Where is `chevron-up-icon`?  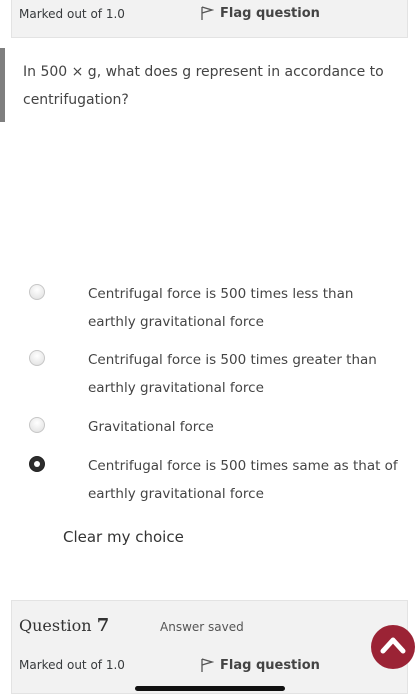 chevron-up-icon is located at coordinates (393, 647).